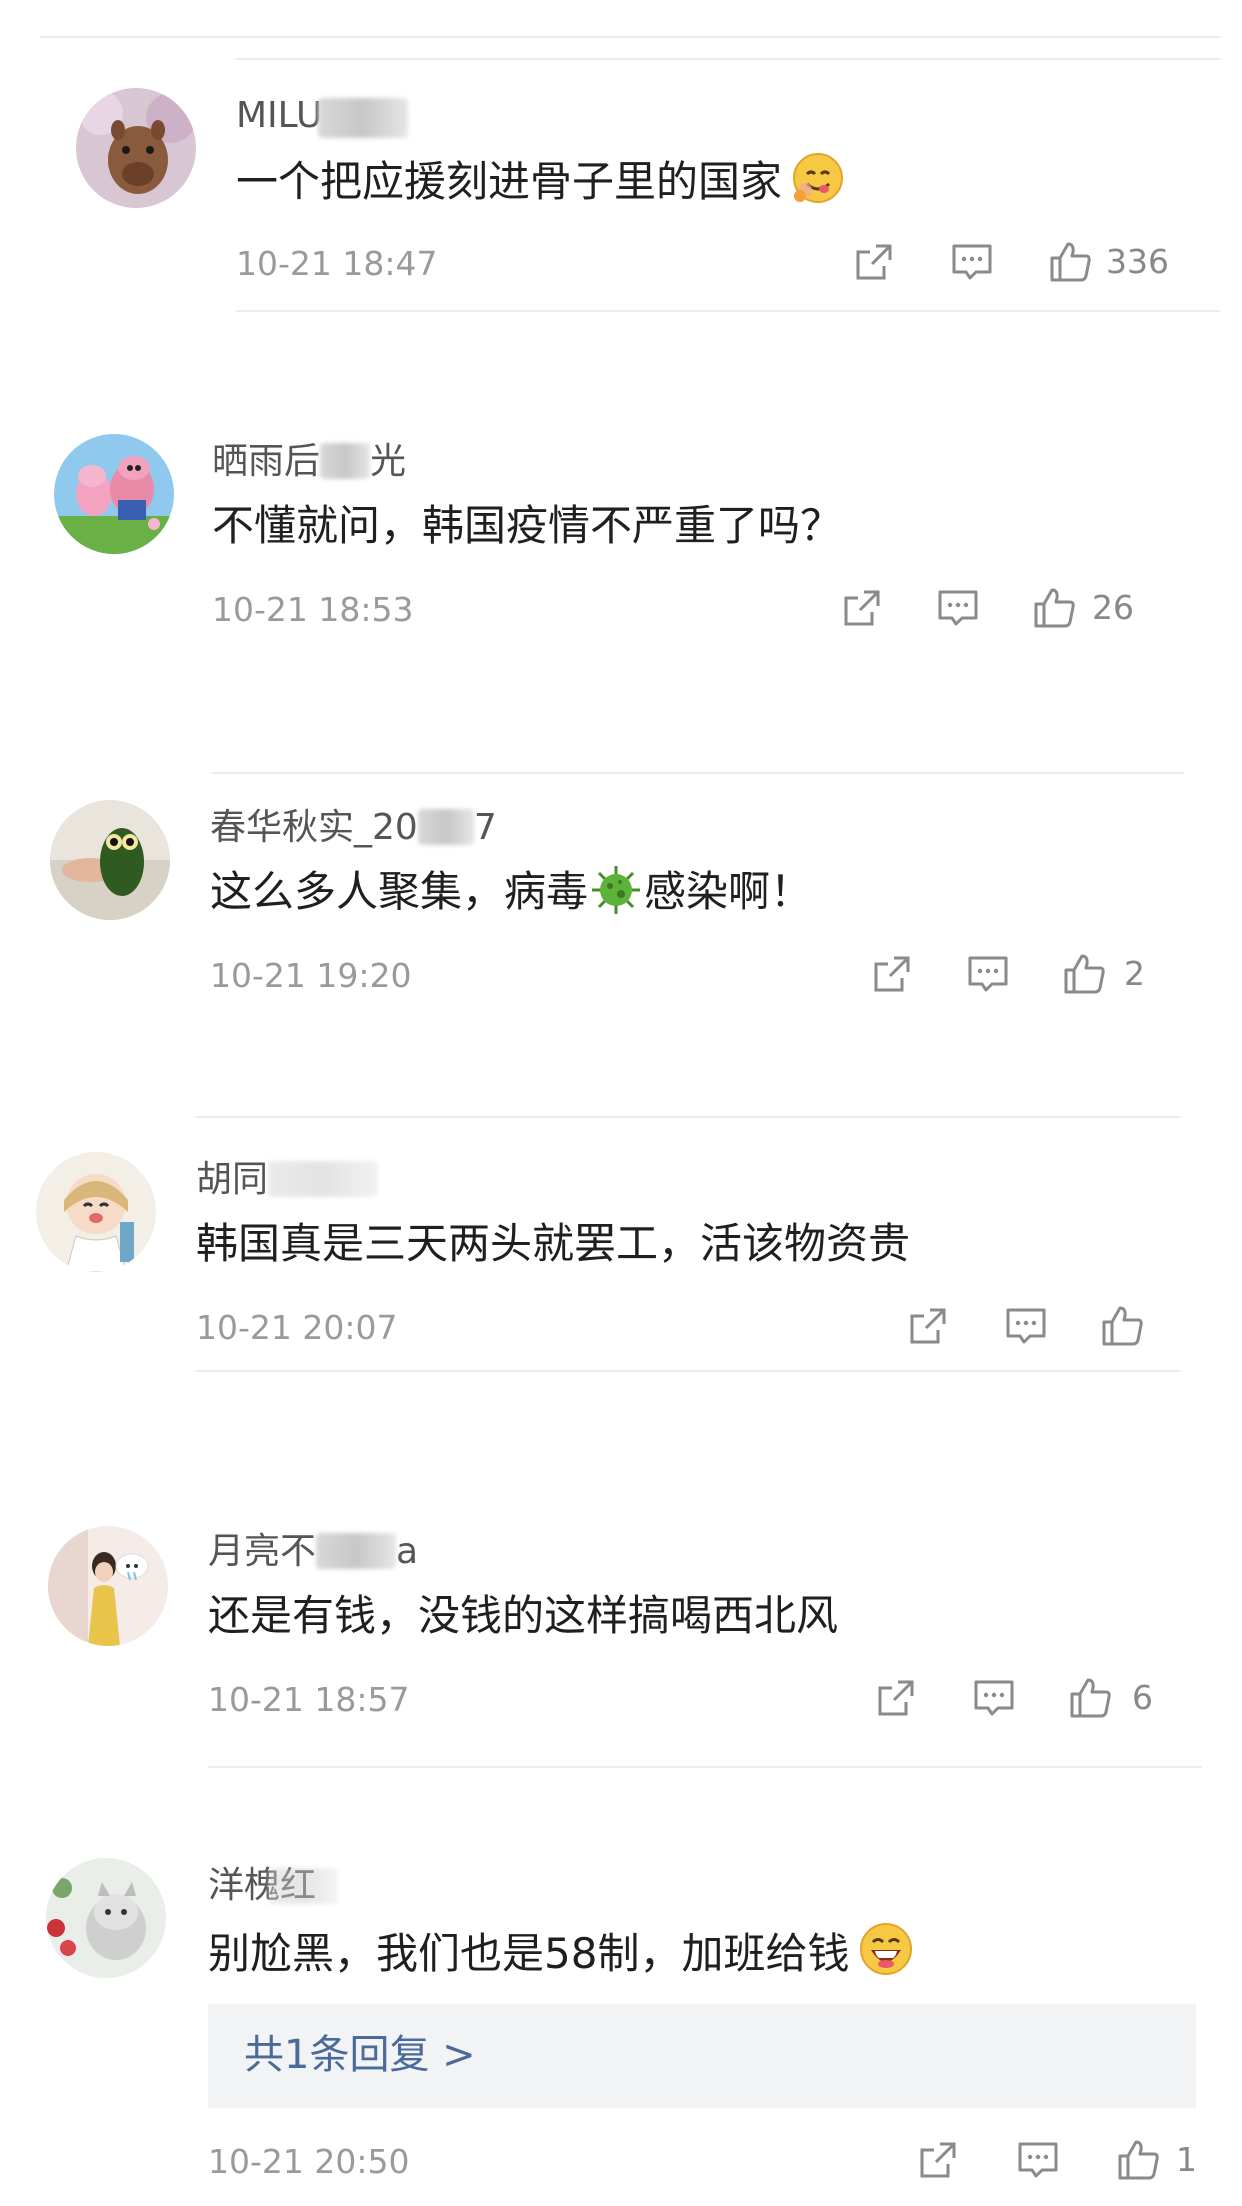  Describe the element at coordinates (616, 897) in the screenshot. I see `virus-icon` at that location.